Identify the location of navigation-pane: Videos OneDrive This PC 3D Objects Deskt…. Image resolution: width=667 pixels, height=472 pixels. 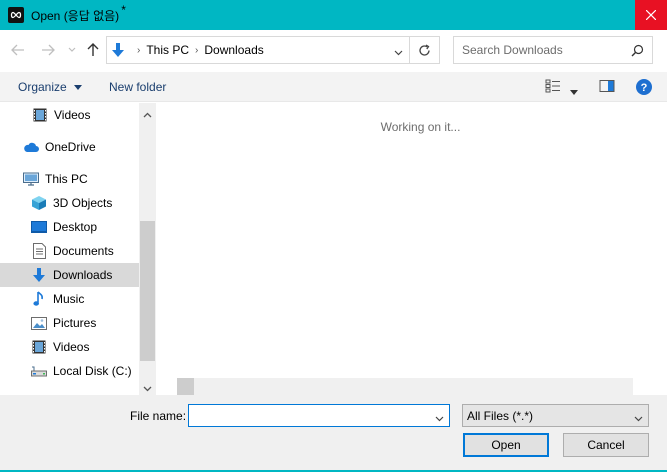
(78, 249).